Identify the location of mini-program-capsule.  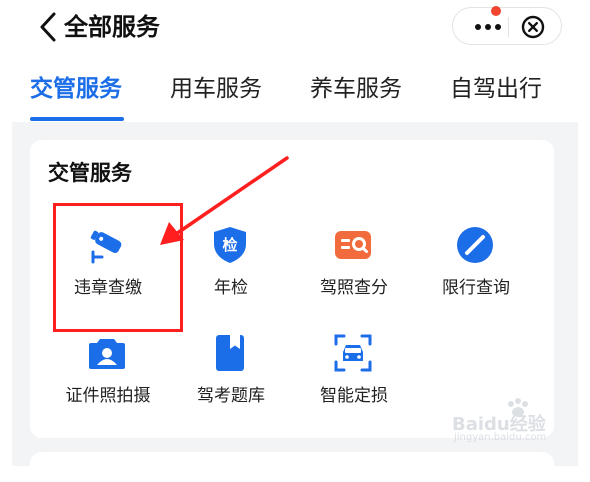
(507, 25).